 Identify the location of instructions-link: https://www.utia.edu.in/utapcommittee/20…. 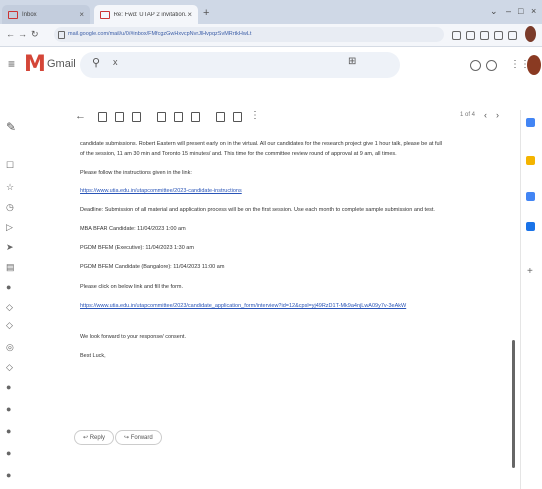
(161, 191).